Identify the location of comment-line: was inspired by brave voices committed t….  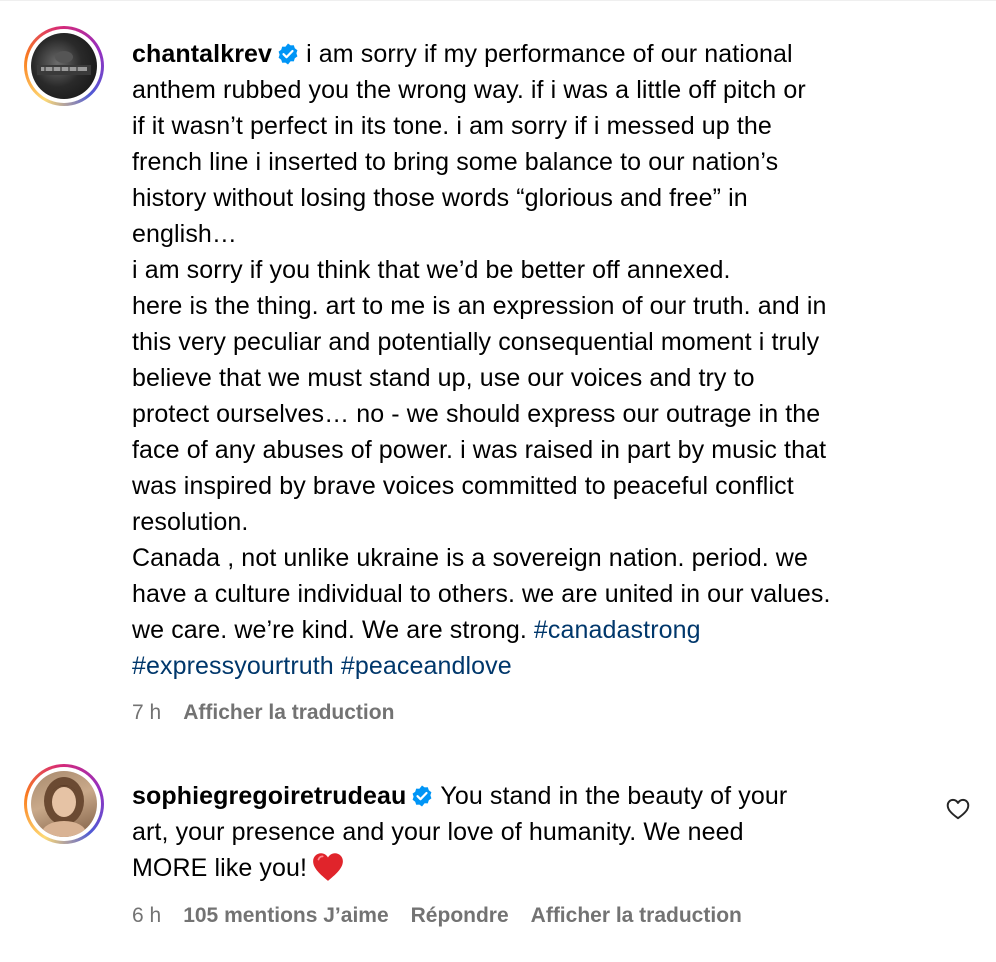
(463, 486).